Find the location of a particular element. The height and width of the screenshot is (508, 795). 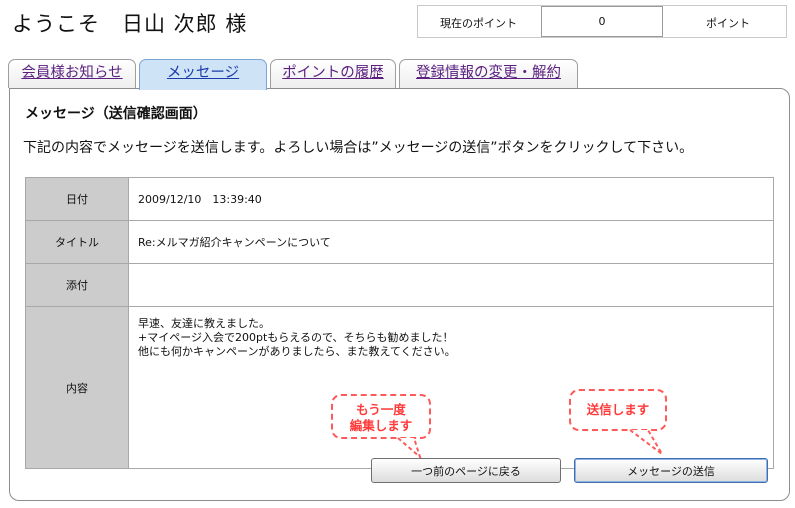

content-label: 内容 is located at coordinates (77, 387).